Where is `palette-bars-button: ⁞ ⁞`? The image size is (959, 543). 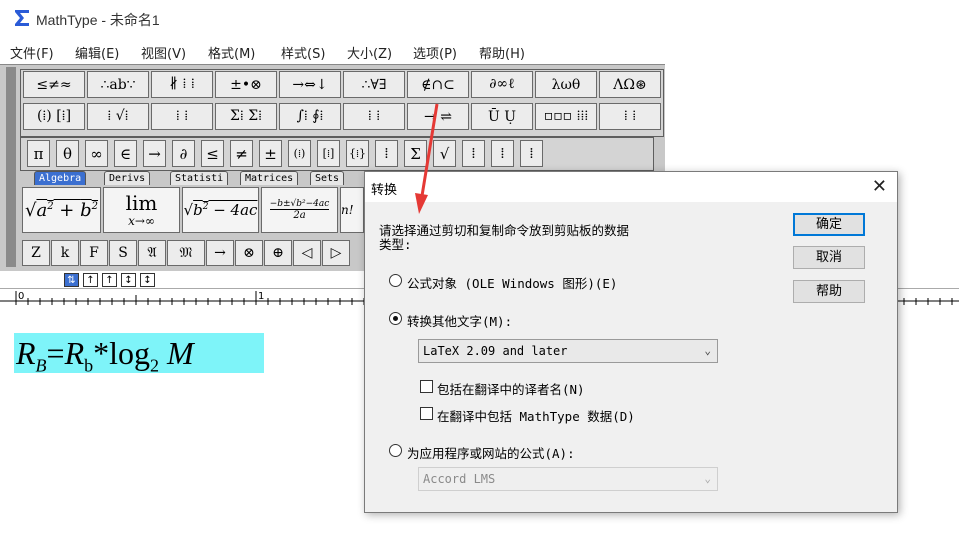 palette-bars-button: ⁞ ⁞ is located at coordinates (374, 116).